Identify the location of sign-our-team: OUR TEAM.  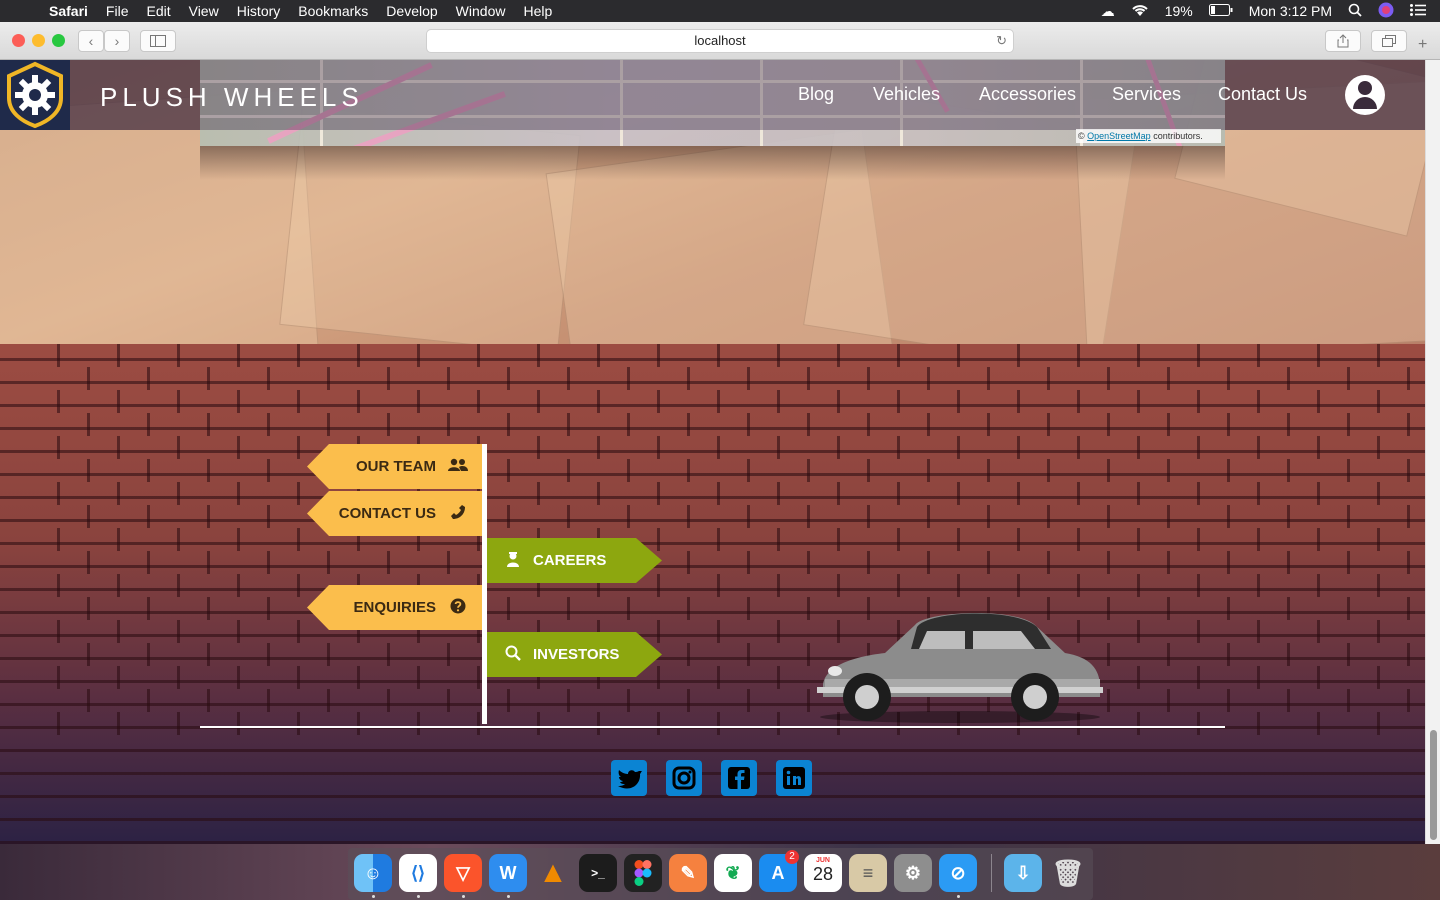
(394, 466).